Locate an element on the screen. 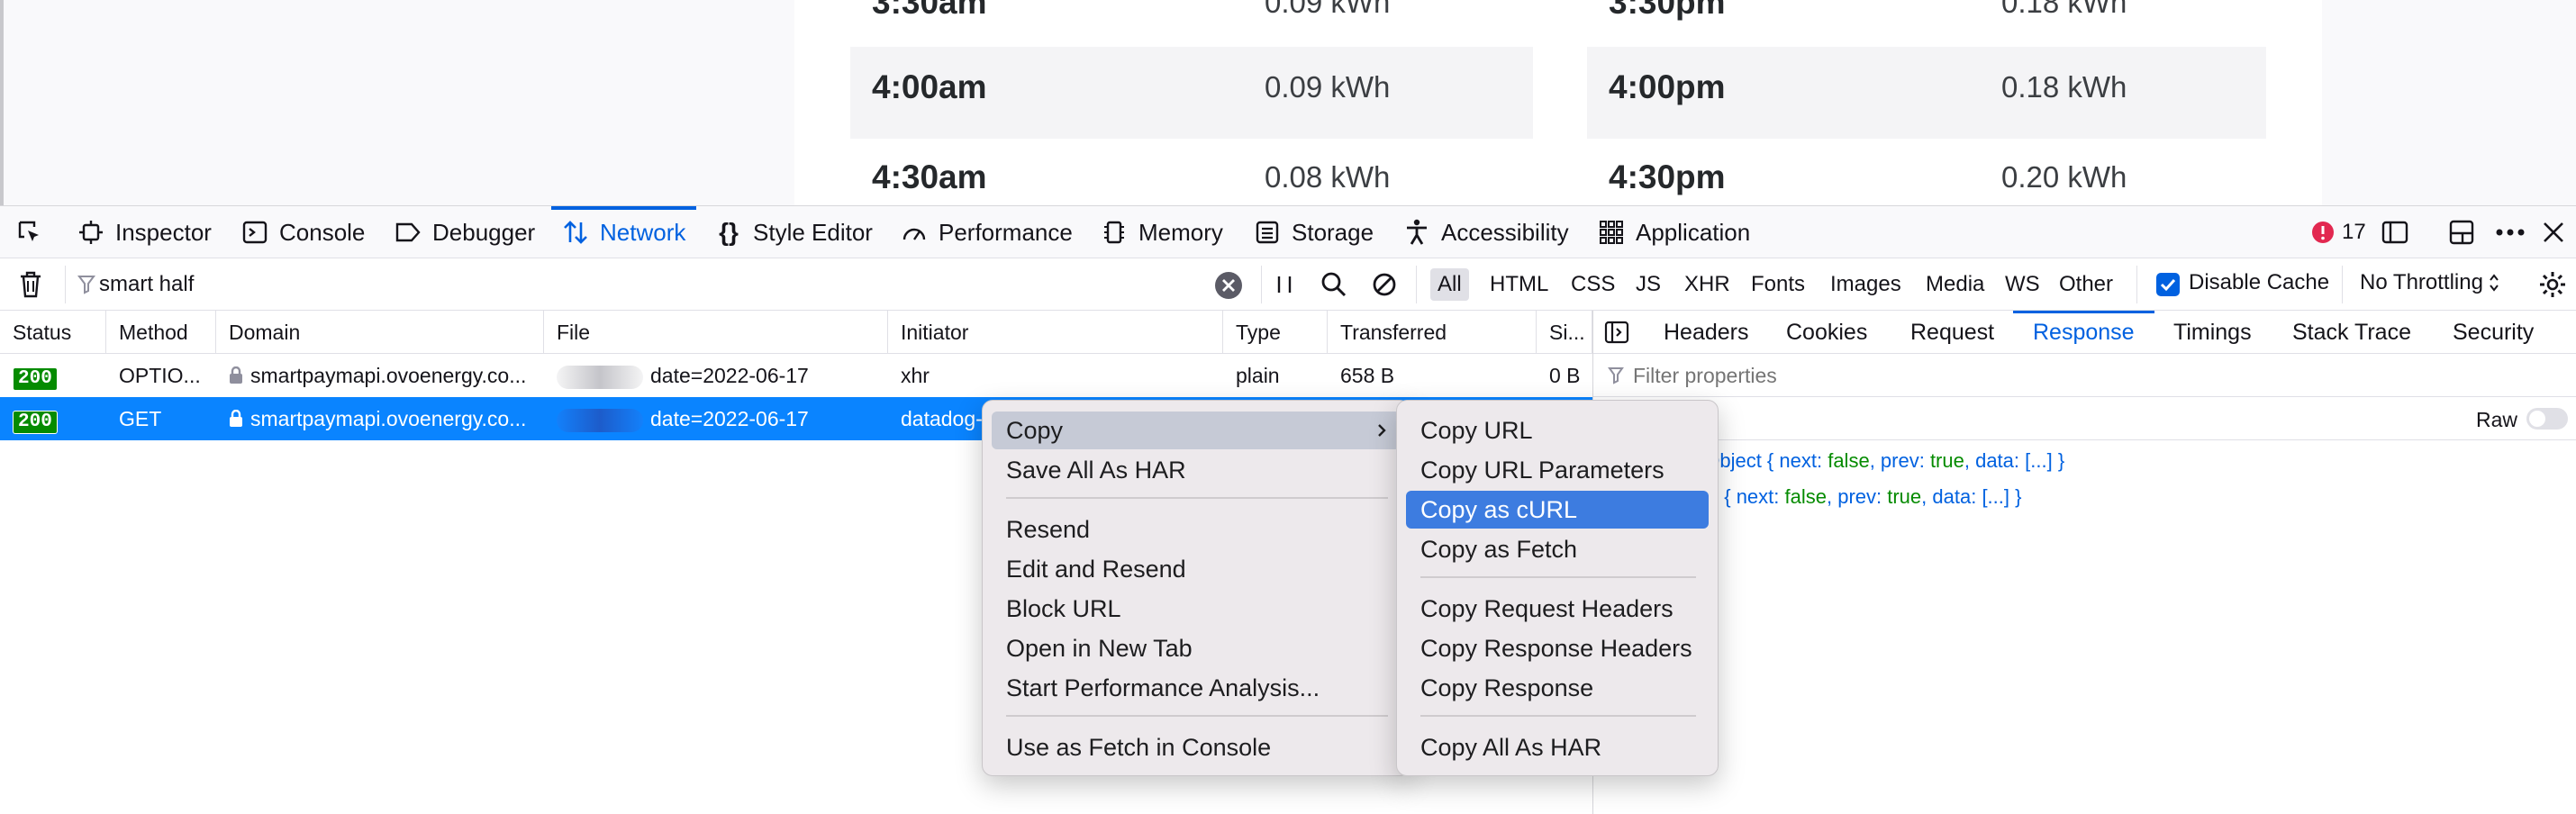 The height and width of the screenshot is (814, 2576). menu-item-save-all-as-har: Save All As HAR is located at coordinates (1196, 470).